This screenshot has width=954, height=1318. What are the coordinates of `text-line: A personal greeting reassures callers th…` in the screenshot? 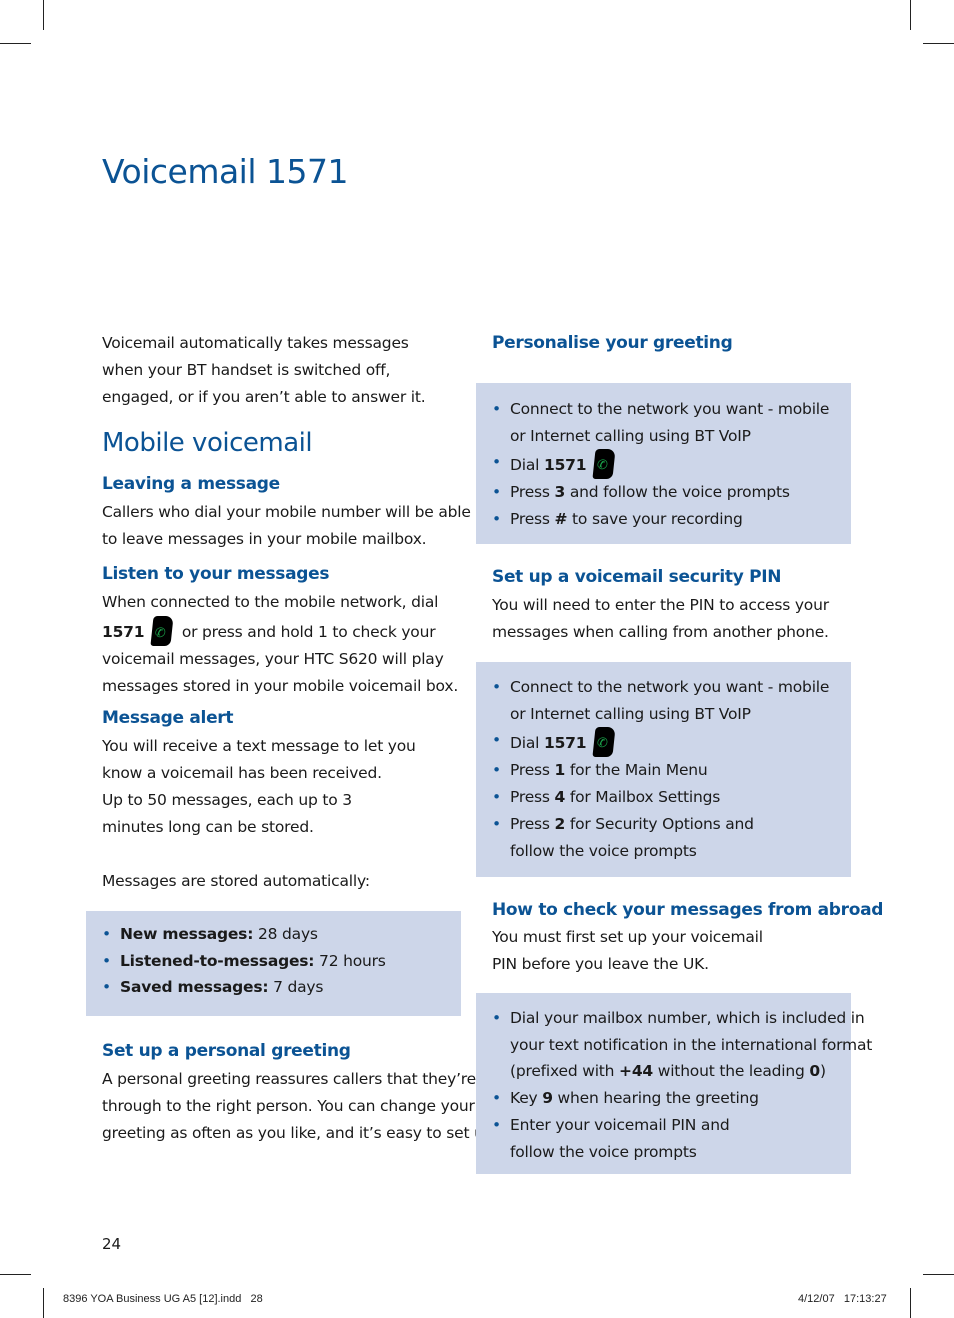 It's located at (289, 1079).